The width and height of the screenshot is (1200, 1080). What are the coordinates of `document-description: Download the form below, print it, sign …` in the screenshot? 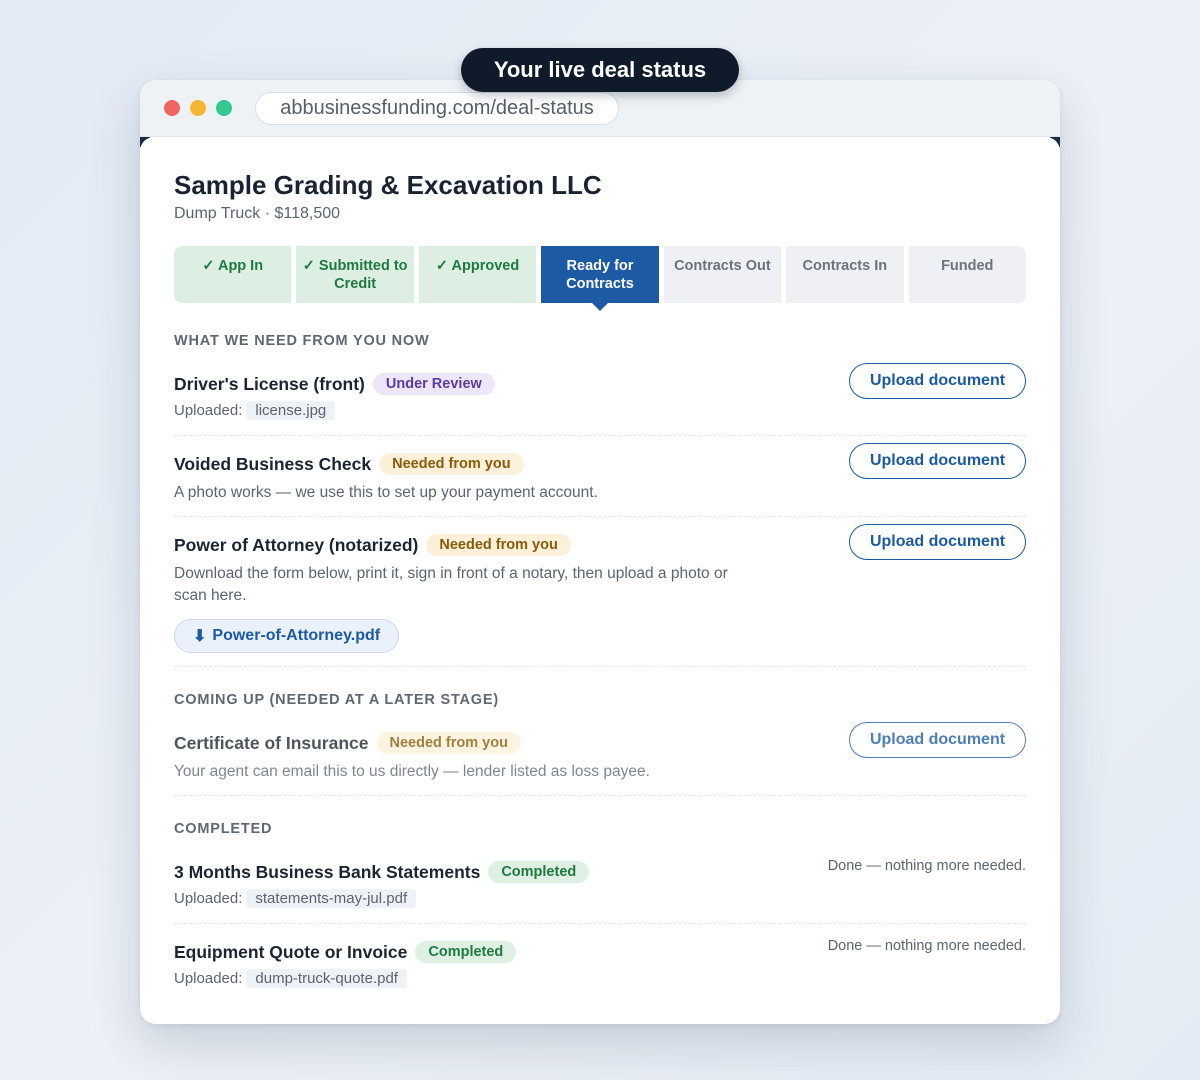 It's located at (451, 584).